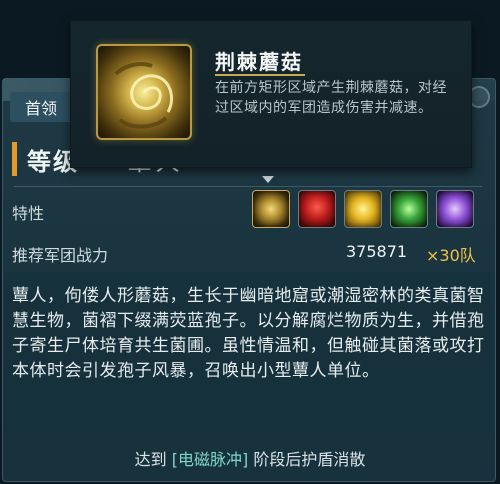 This screenshot has width=500, height=484. What do you see at coordinates (309, 459) in the screenshot?
I see `shield-note-suffix: 阶段后护盾消散` at bounding box center [309, 459].